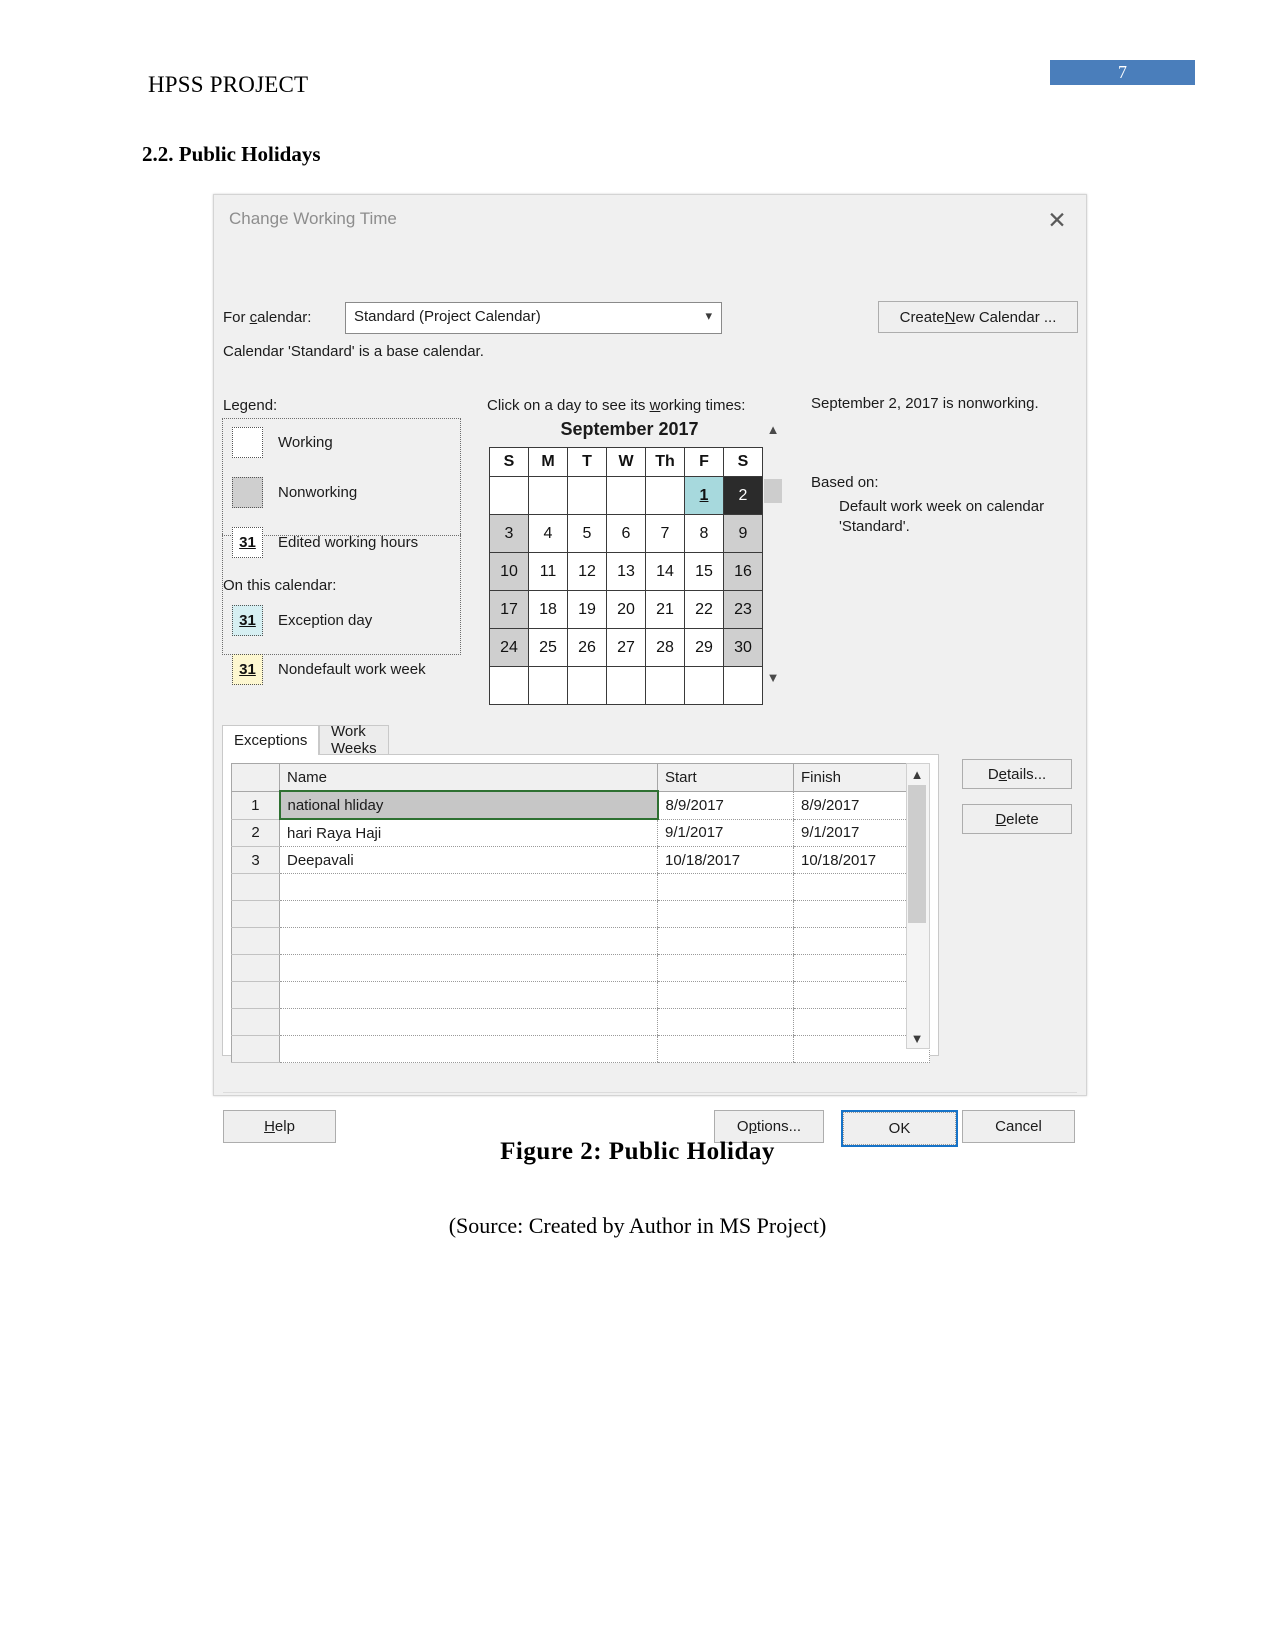 The width and height of the screenshot is (1275, 1650). Describe the element at coordinates (548, 571) in the screenshot. I see `calendar-day-11: 11` at that location.